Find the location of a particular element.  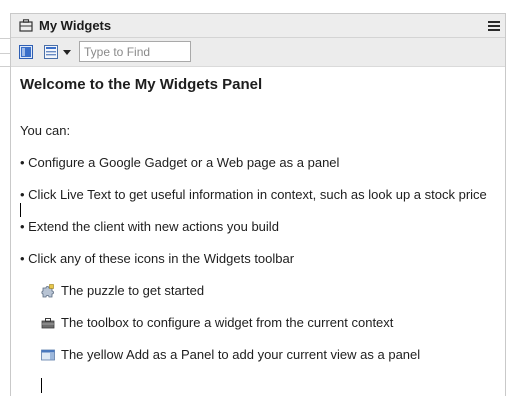

dropdown-arrow-icon is located at coordinates (67, 53).